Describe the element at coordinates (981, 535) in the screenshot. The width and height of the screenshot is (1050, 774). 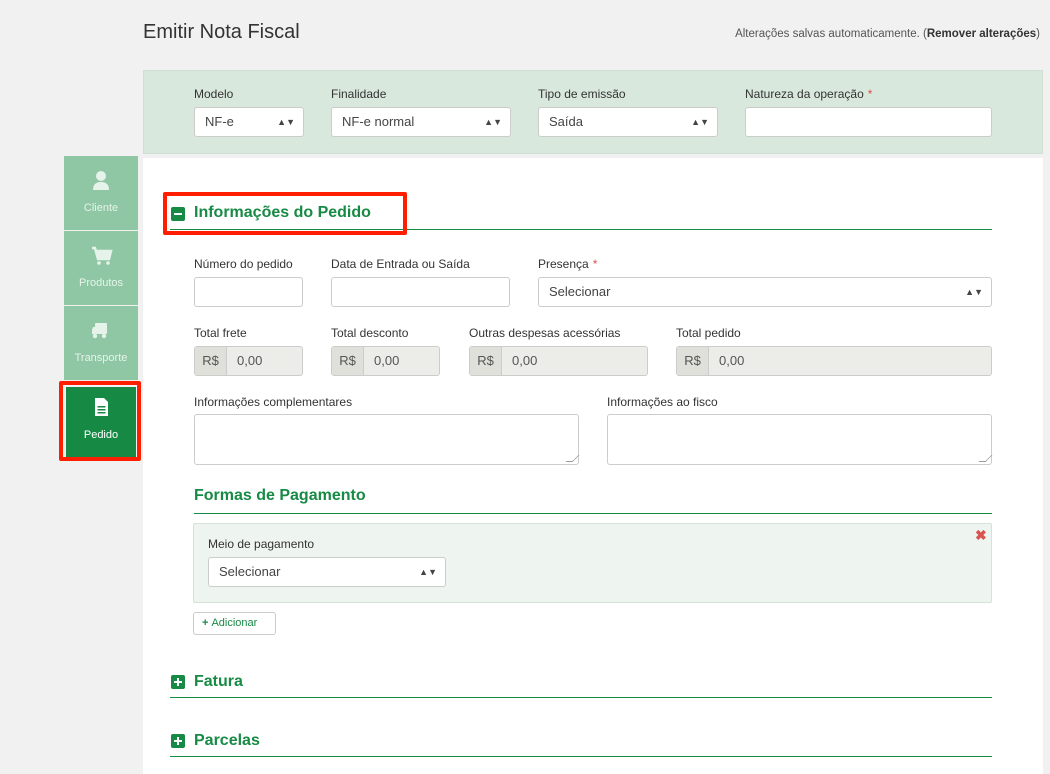
I see `remove-payment-icon: ✖` at that location.